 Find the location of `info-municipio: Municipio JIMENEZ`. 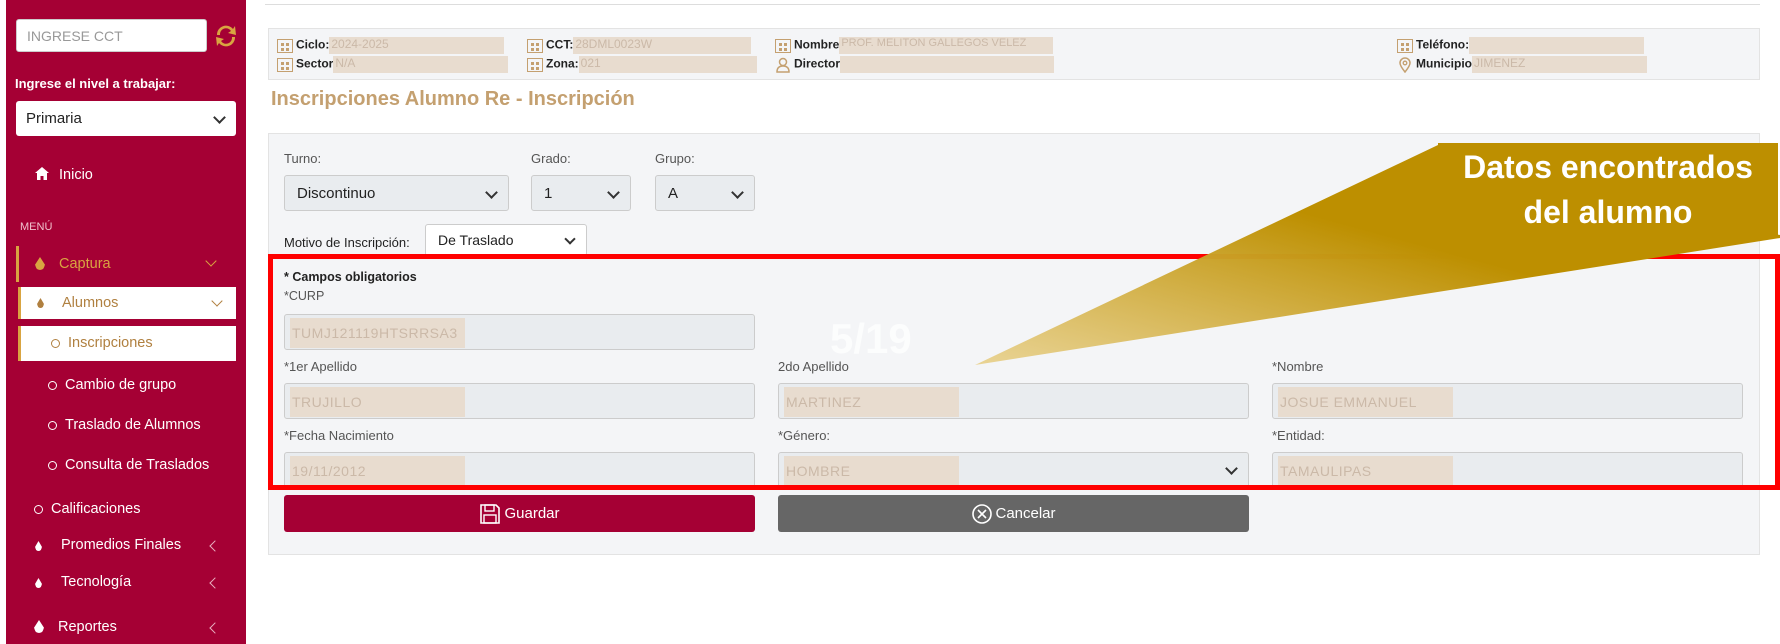

info-municipio: Municipio JIMENEZ is located at coordinates (1522, 64).